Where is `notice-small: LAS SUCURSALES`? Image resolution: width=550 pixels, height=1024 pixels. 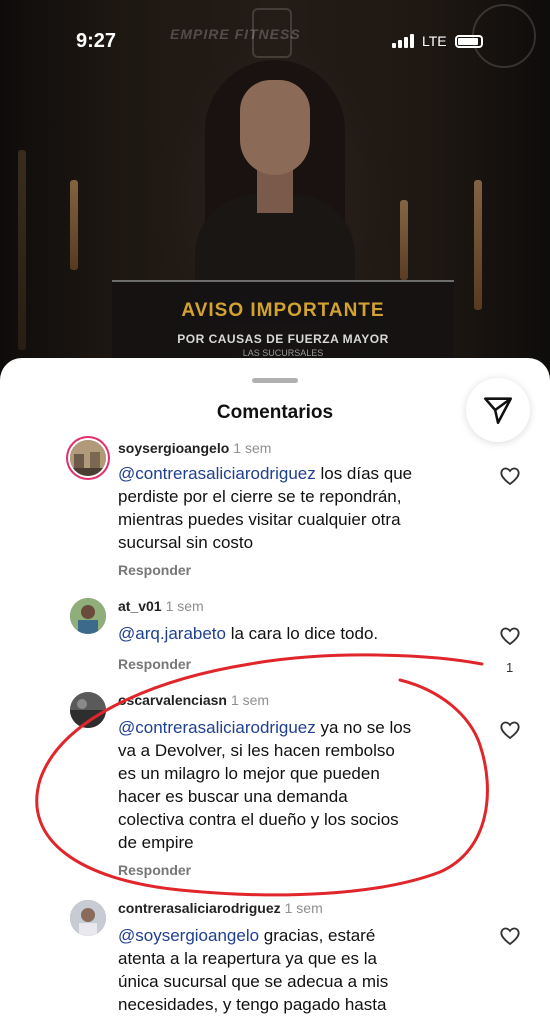 notice-small: LAS SUCURSALES is located at coordinates (283, 353).